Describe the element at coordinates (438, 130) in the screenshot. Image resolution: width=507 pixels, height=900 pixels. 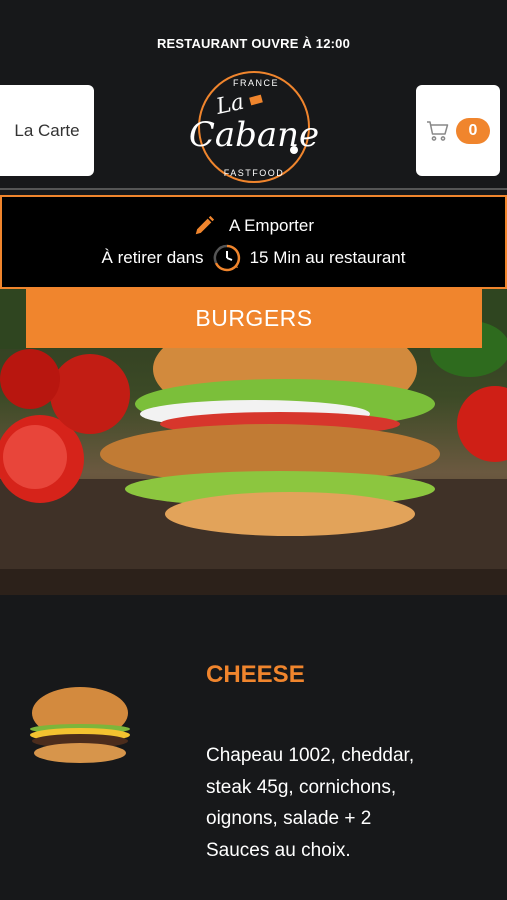
I see `cart-icon` at that location.